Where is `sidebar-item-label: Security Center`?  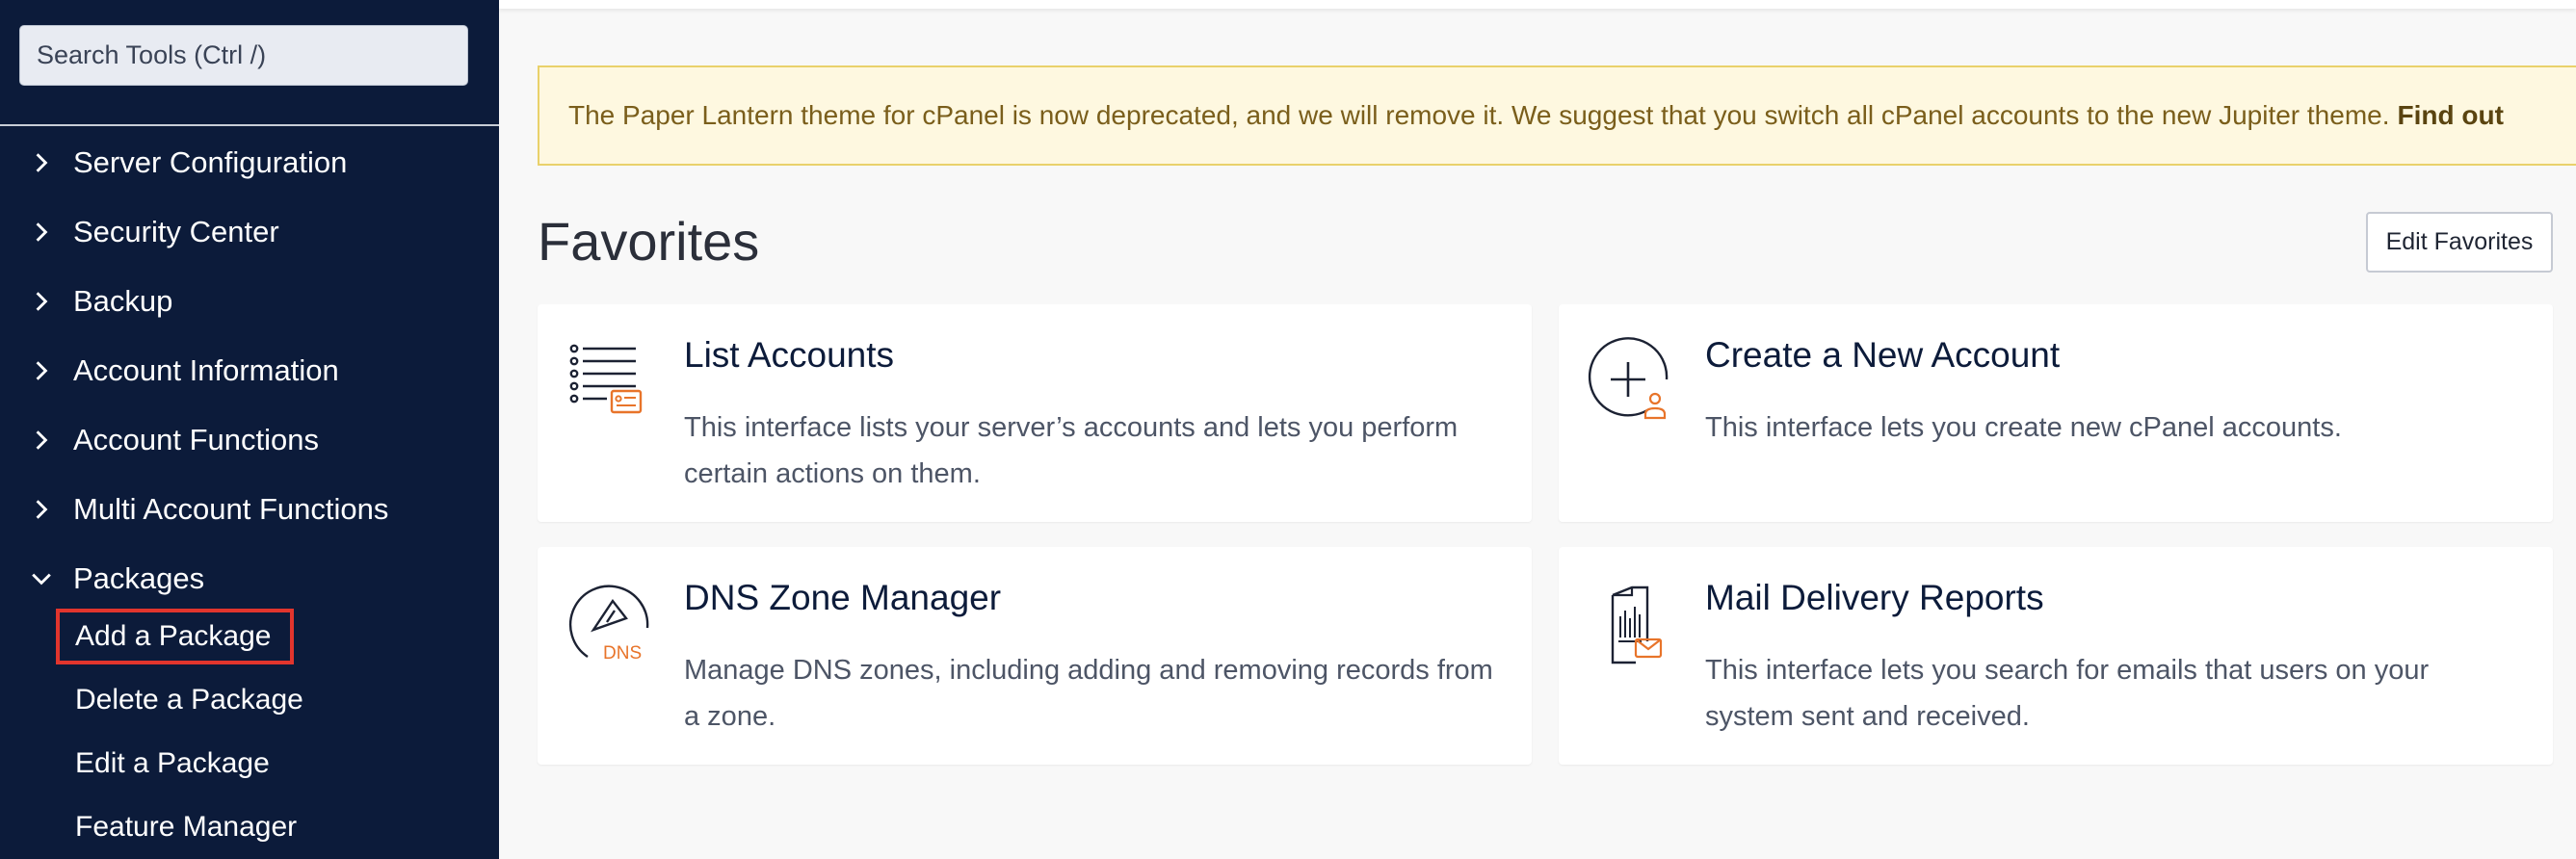 sidebar-item-label: Security Center is located at coordinates (176, 231).